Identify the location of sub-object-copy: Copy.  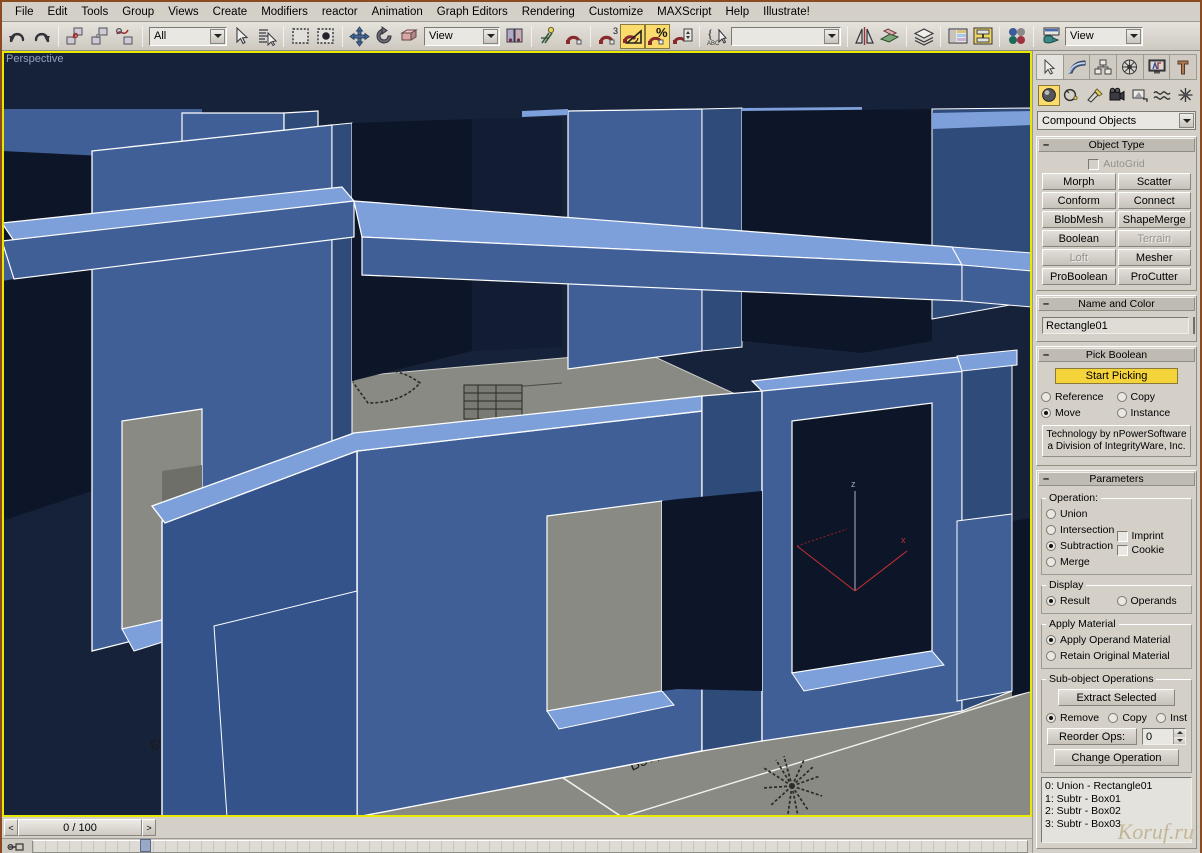
(1127, 718).